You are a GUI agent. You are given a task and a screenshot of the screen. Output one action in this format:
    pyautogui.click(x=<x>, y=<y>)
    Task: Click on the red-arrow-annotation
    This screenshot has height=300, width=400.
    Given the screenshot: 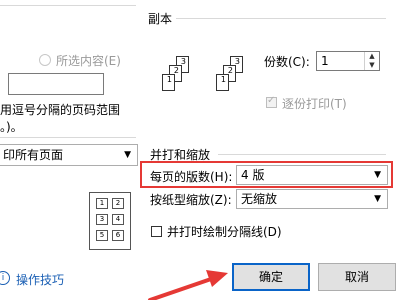 What is the action you would take?
    pyautogui.click(x=188, y=285)
    